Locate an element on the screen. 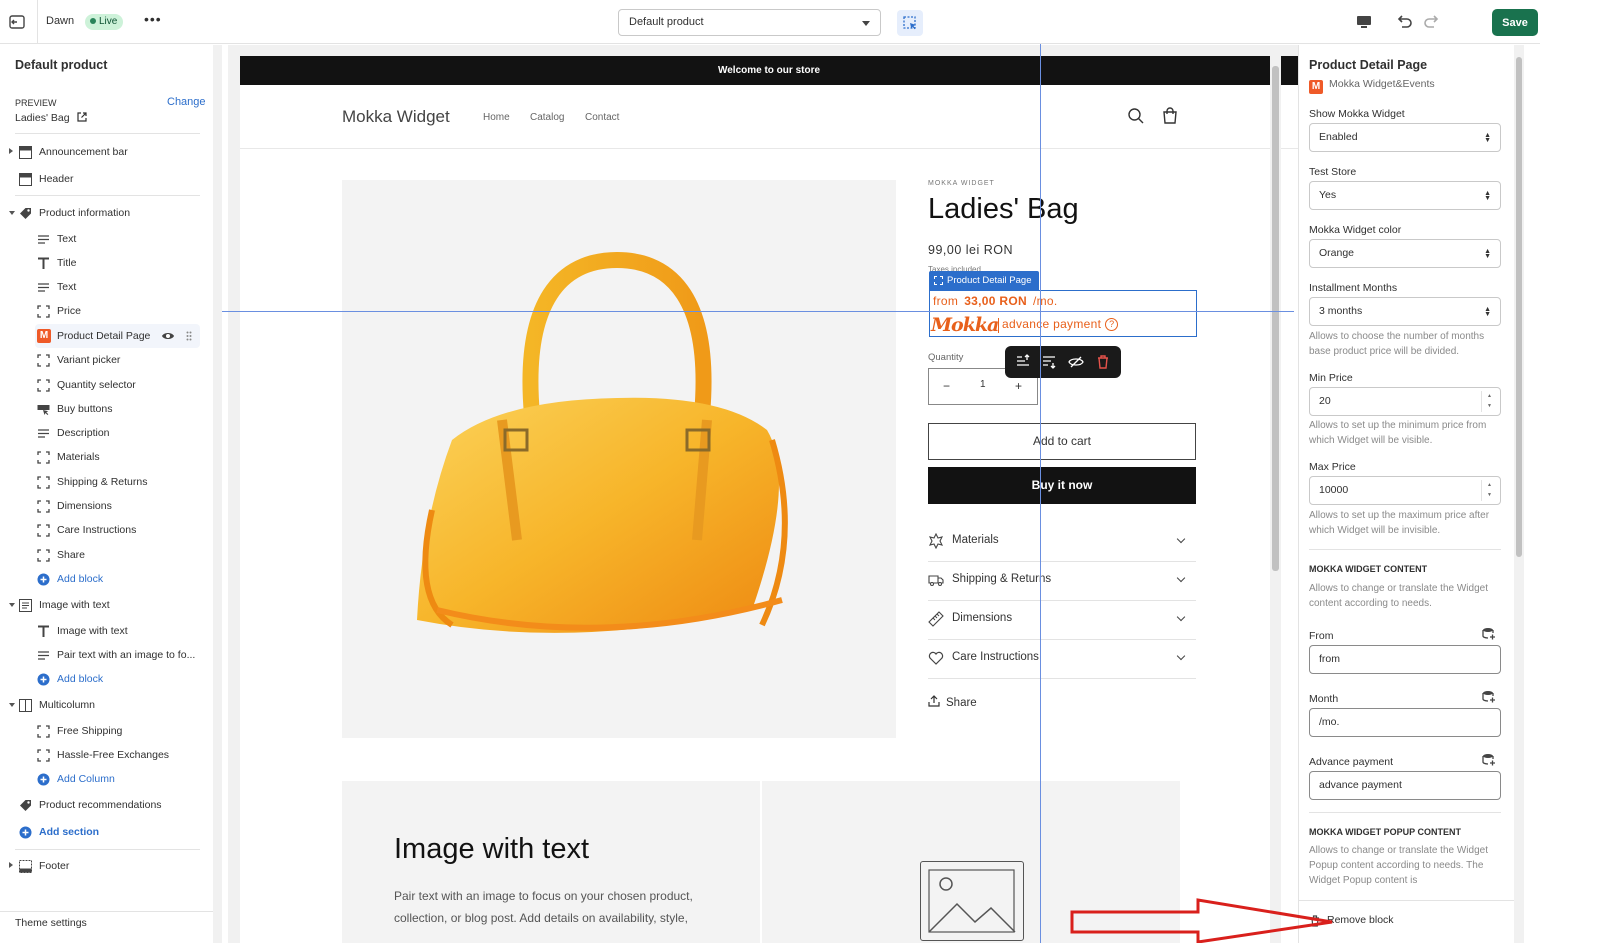  section-announcement-bar: Announcement bar is located at coordinates (106, 152).